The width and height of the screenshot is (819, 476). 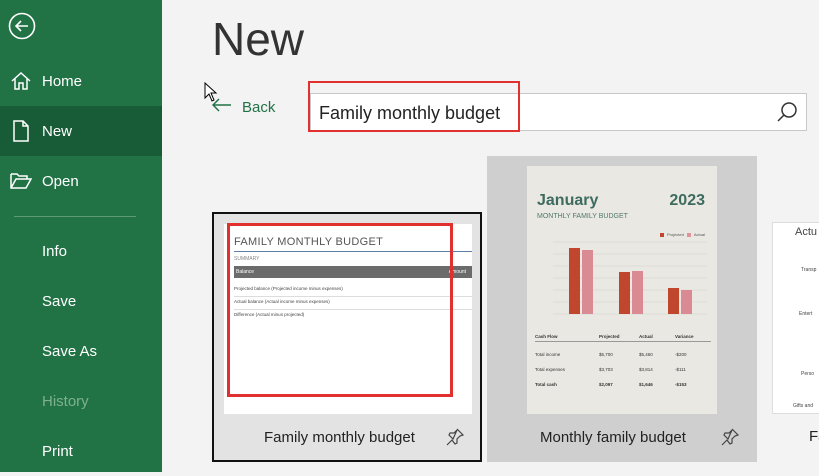 What do you see at coordinates (795, 318) in the screenshot?
I see `template-thumbnail: Actu Transp Entert Perso Gifts and` at bounding box center [795, 318].